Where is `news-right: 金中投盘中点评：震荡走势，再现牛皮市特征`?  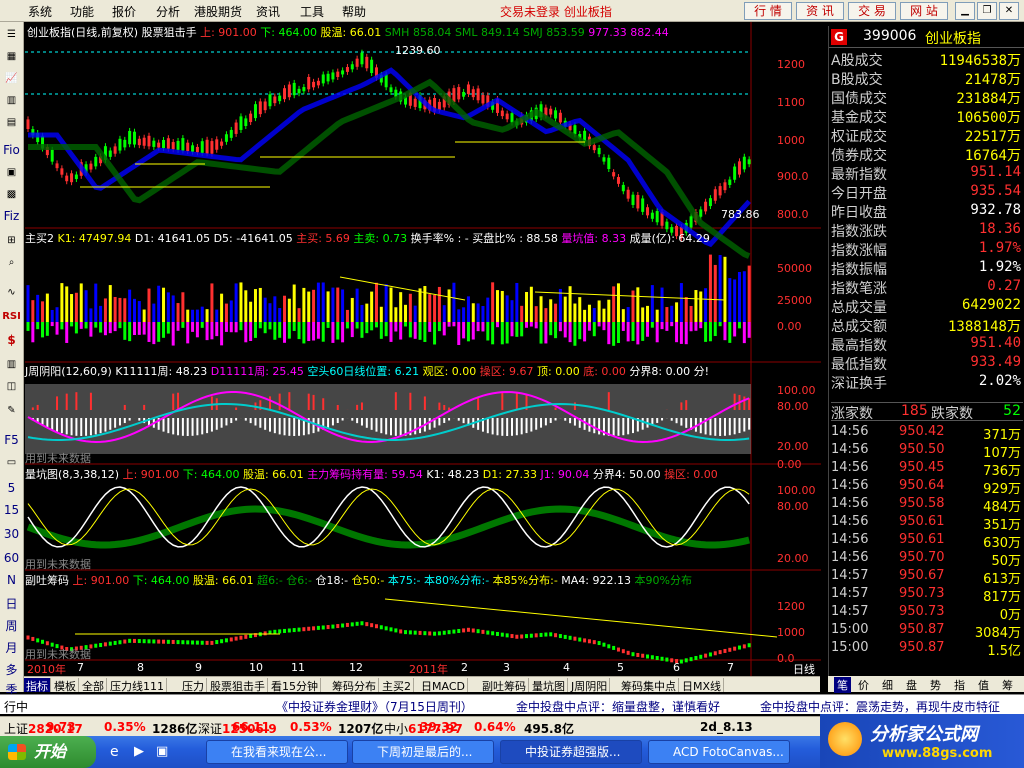 news-right: 金中投盘中点评：震荡走势，再现牛皮市特征 is located at coordinates (880, 706).